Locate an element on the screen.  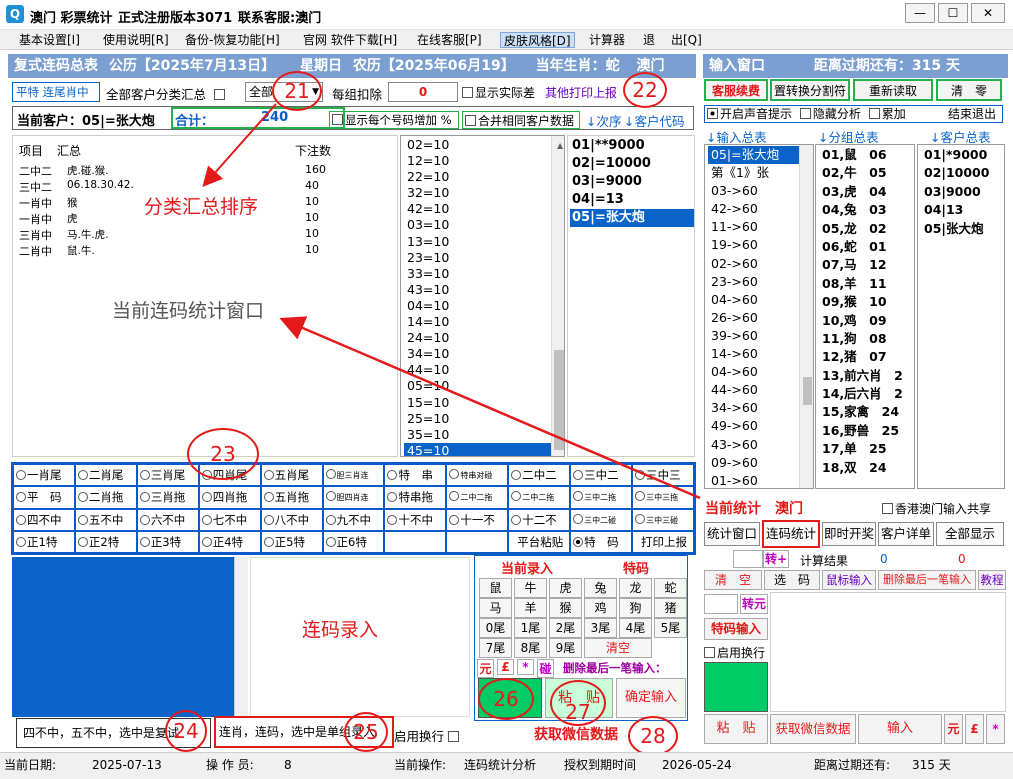
right-green-button is located at coordinates (736, 687).